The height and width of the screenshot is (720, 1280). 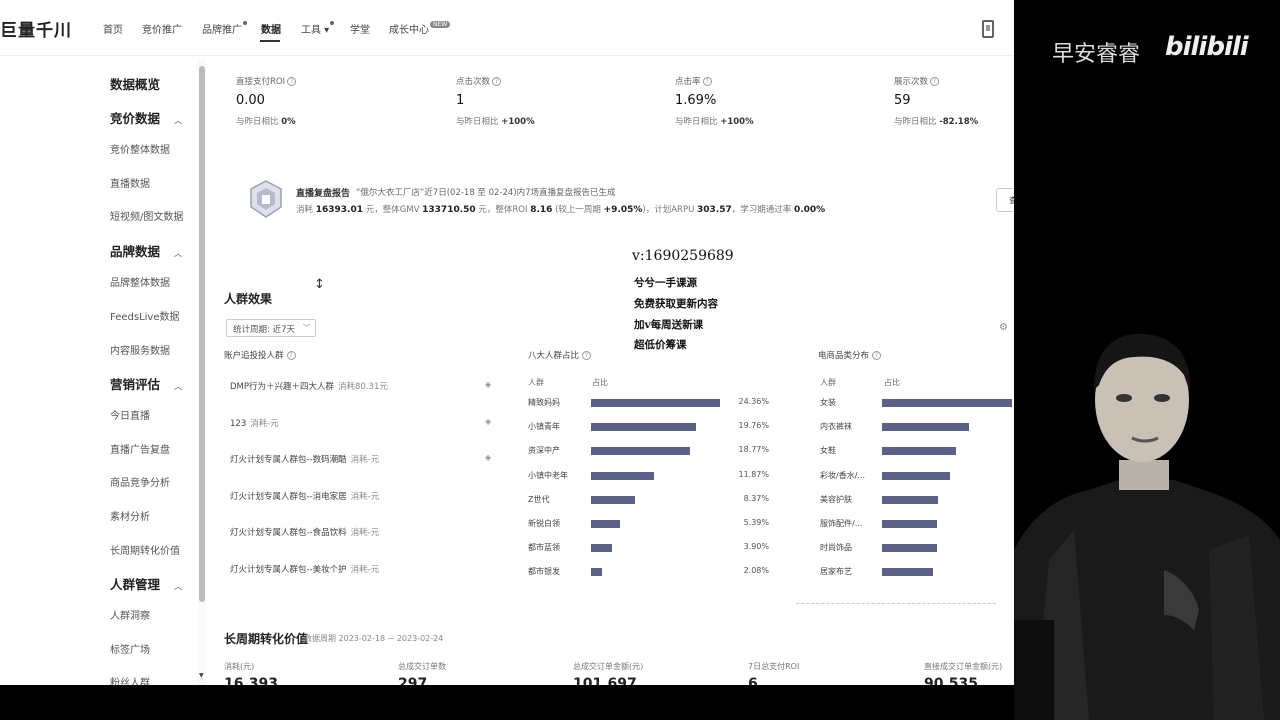 What do you see at coordinates (374, 638) in the screenshot?
I see `lifecycle-period: 数据周期 2023-02-18 ~ 2023-02-24` at bounding box center [374, 638].